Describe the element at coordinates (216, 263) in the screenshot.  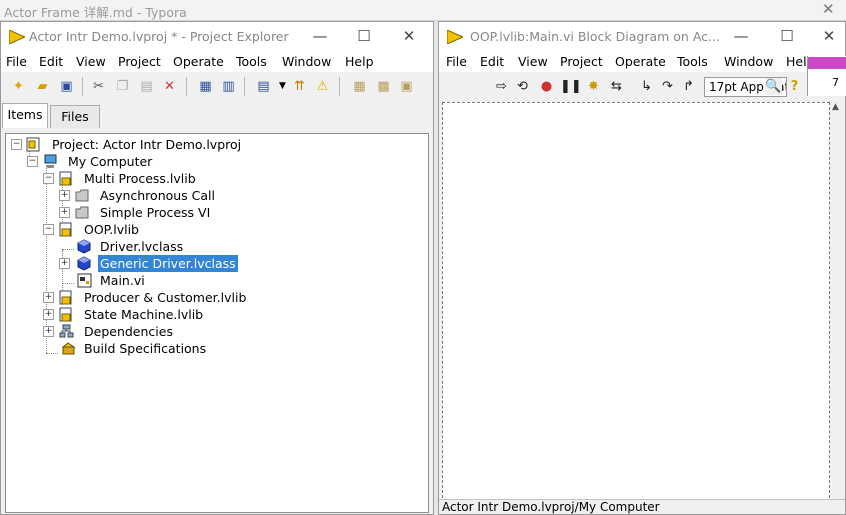
I see `tree-item-generic-driver-class: + Generic Driver.lvclass` at that location.